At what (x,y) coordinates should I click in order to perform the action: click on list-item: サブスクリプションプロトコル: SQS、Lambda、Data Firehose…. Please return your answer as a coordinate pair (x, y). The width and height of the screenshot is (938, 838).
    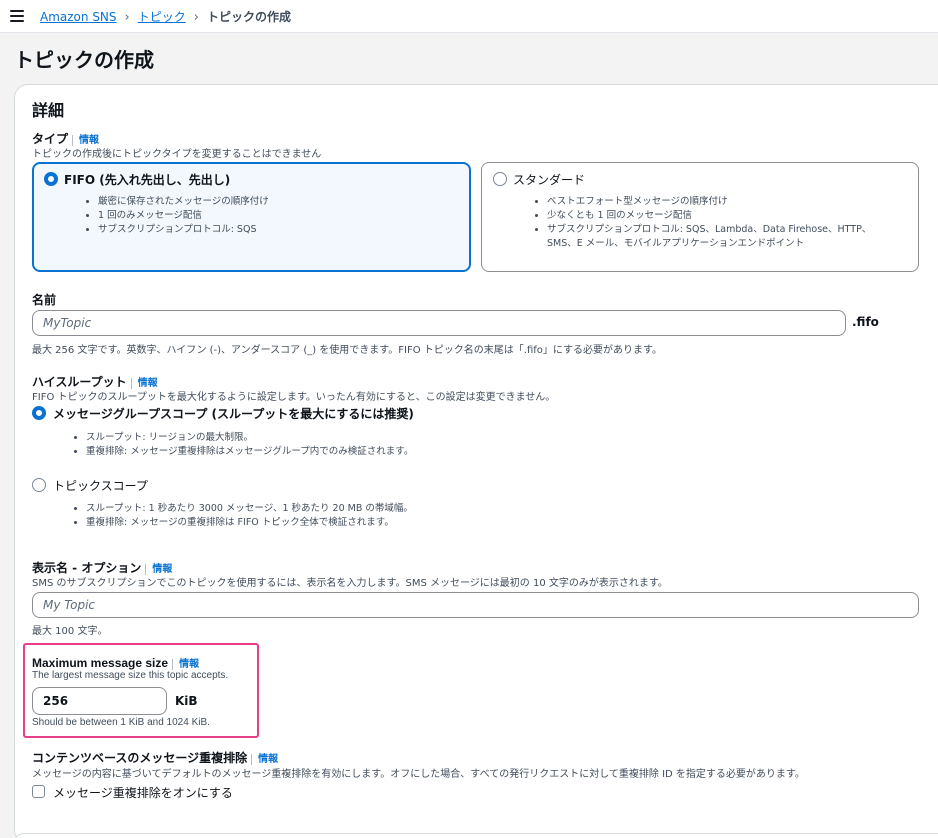
    Looking at the image, I should click on (709, 230).